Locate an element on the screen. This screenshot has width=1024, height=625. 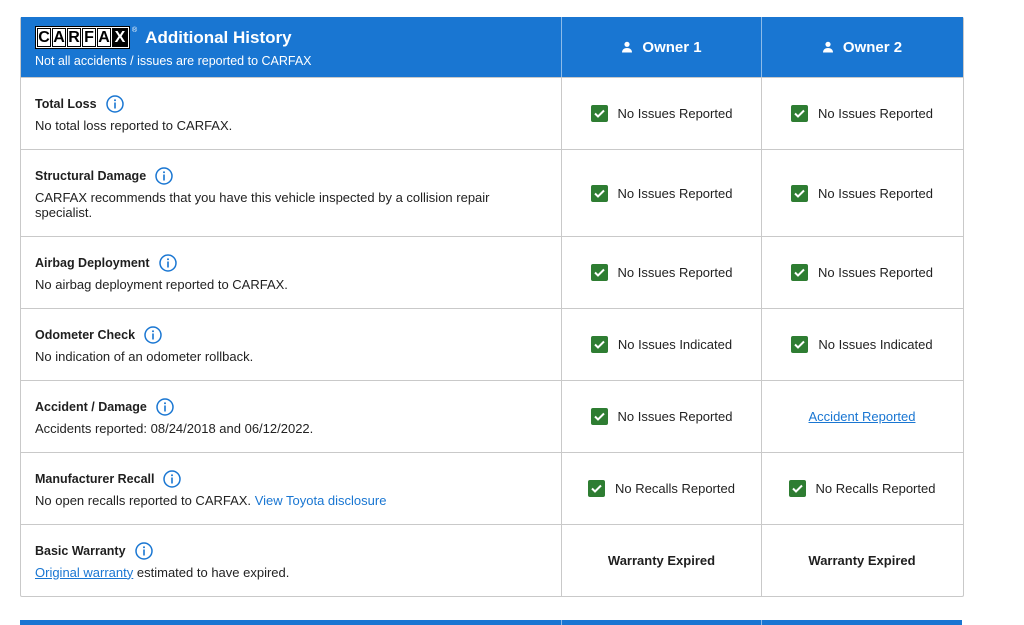
row-description: No airbag deployment reported to CARFAX. is located at coordinates (161, 284).